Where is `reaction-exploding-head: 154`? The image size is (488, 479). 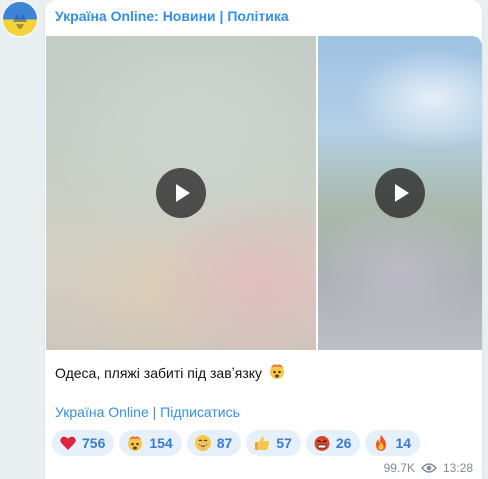 reaction-exploding-head: 154 is located at coordinates (150, 443).